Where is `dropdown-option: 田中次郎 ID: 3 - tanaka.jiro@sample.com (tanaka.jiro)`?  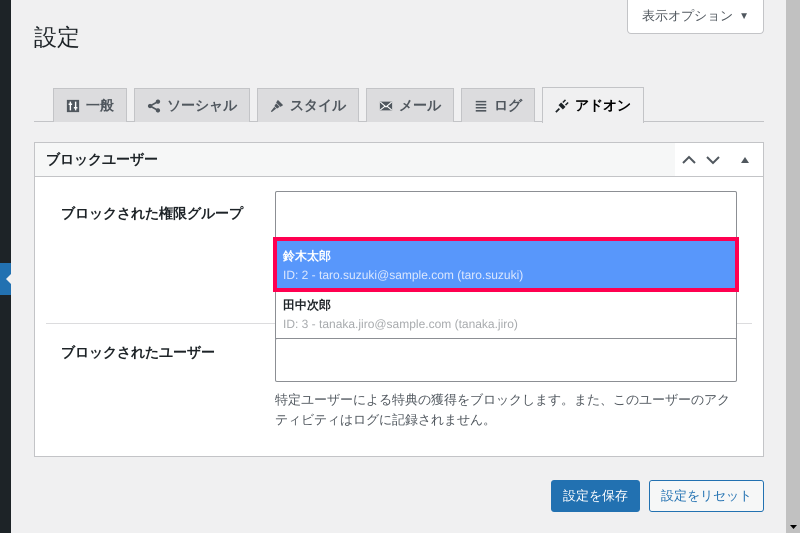
dropdown-option: 田中次郎 ID: 3 - tanaka.jiro@sample.com (tanaka.jiro) is located at coordinates (506, 313).